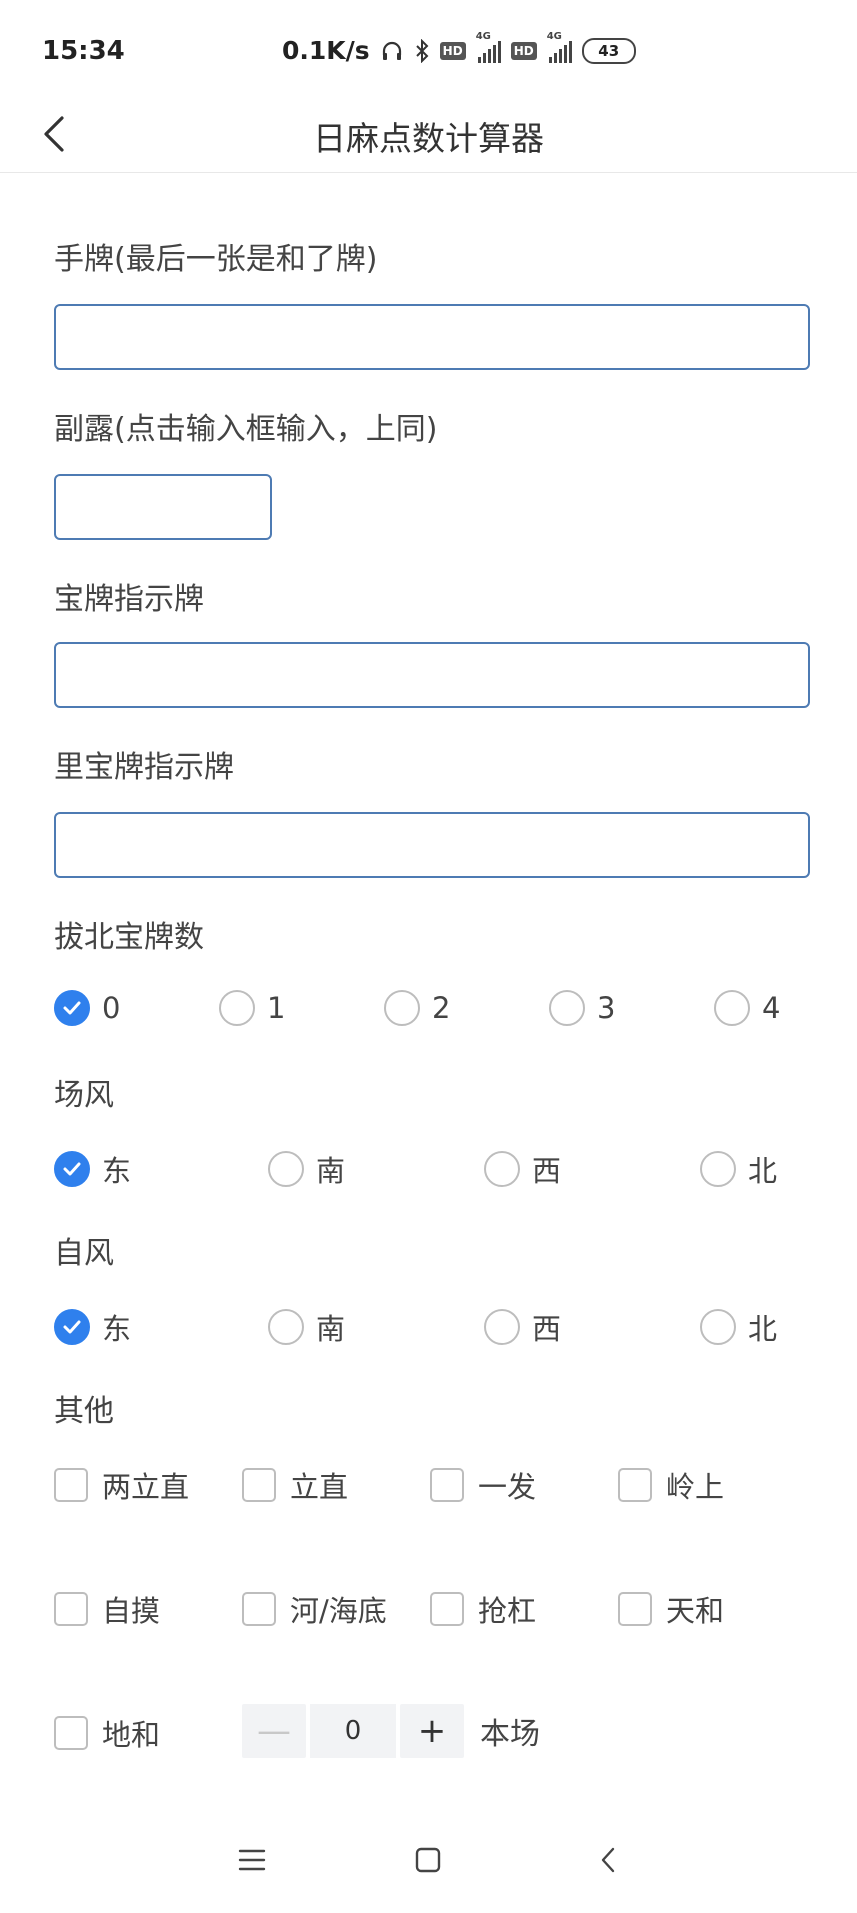 This screenshot has height=1913, width=857. I want to click on checkbox-label: 天和, so click(695, 1611).